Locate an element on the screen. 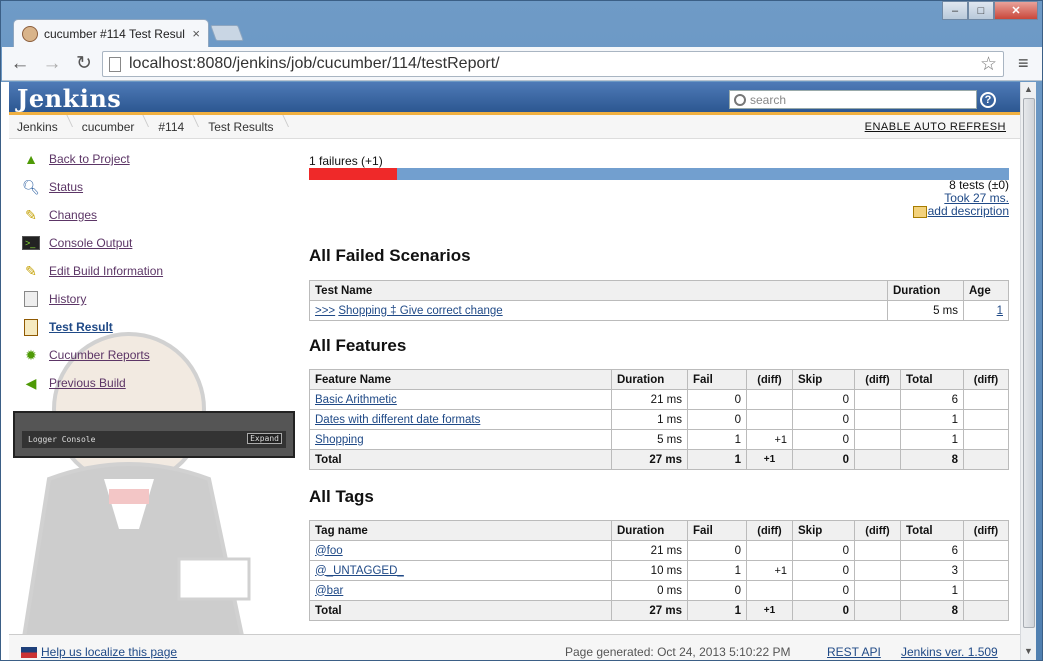  forward-arrow-icon: → is located at coordinates (52, 64).